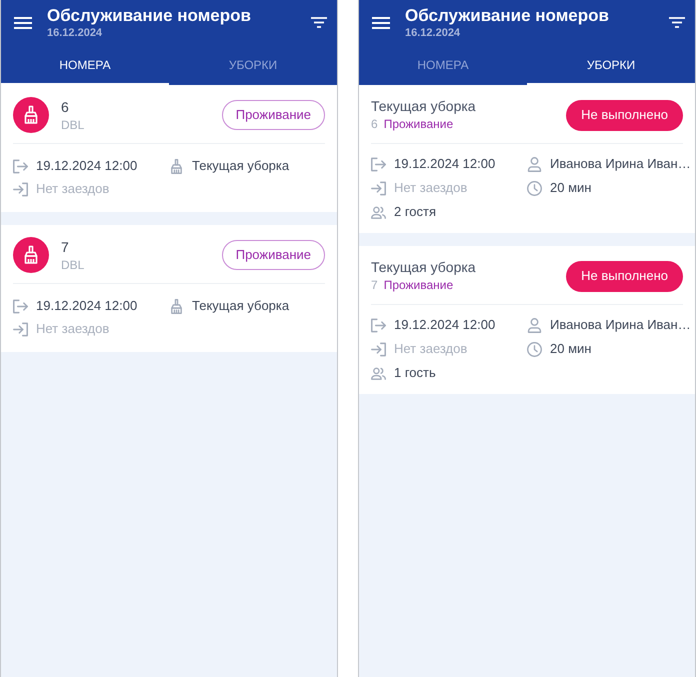 The height and width of the screenshot is (677, 696). I want to click on guest-count: 2 гостя, so click(415, 212).